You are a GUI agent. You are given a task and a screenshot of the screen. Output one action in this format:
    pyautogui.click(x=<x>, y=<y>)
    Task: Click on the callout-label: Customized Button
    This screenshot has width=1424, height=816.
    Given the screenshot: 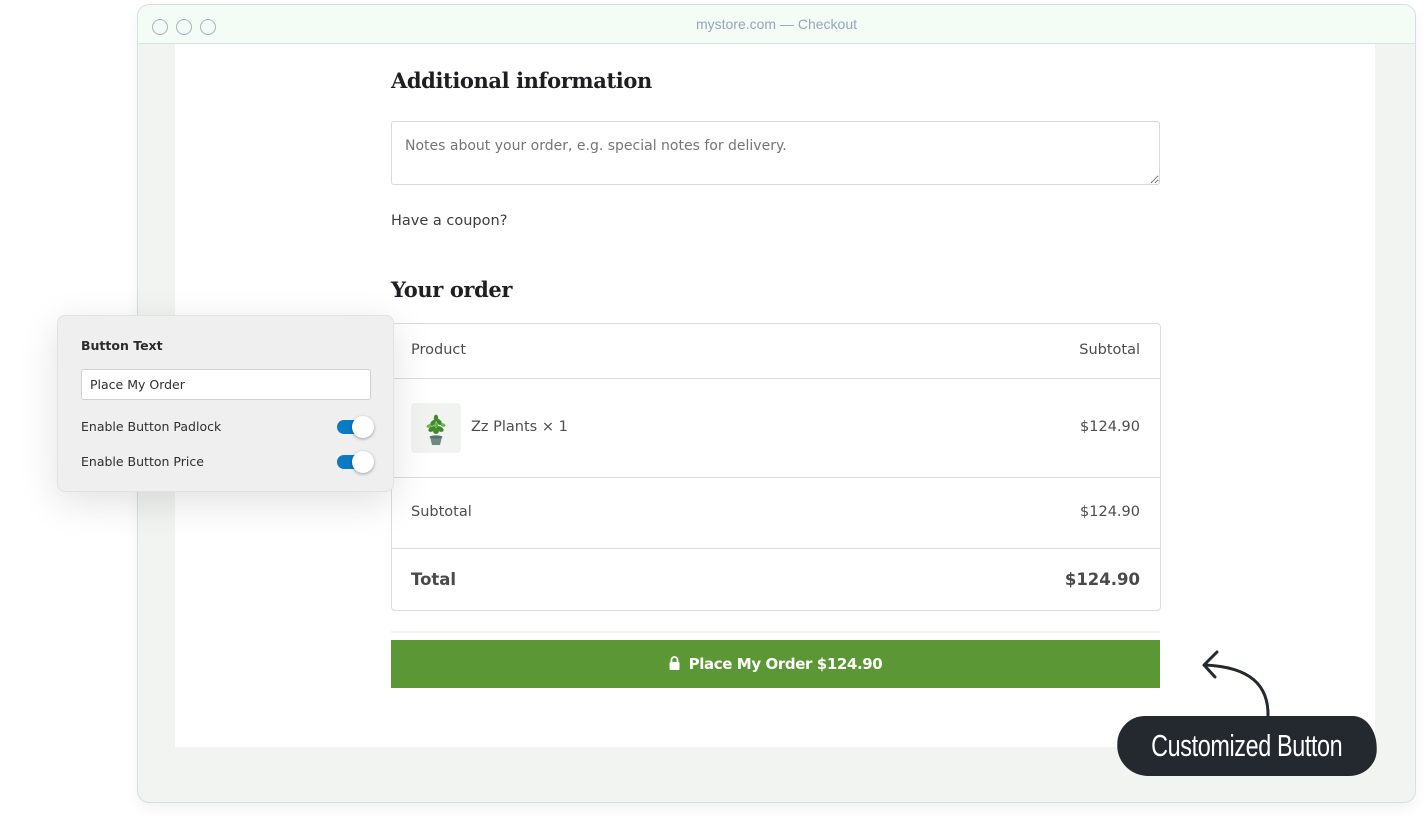 What is the action you would take?
    pyautogui.click(x=1247, y=745)
    